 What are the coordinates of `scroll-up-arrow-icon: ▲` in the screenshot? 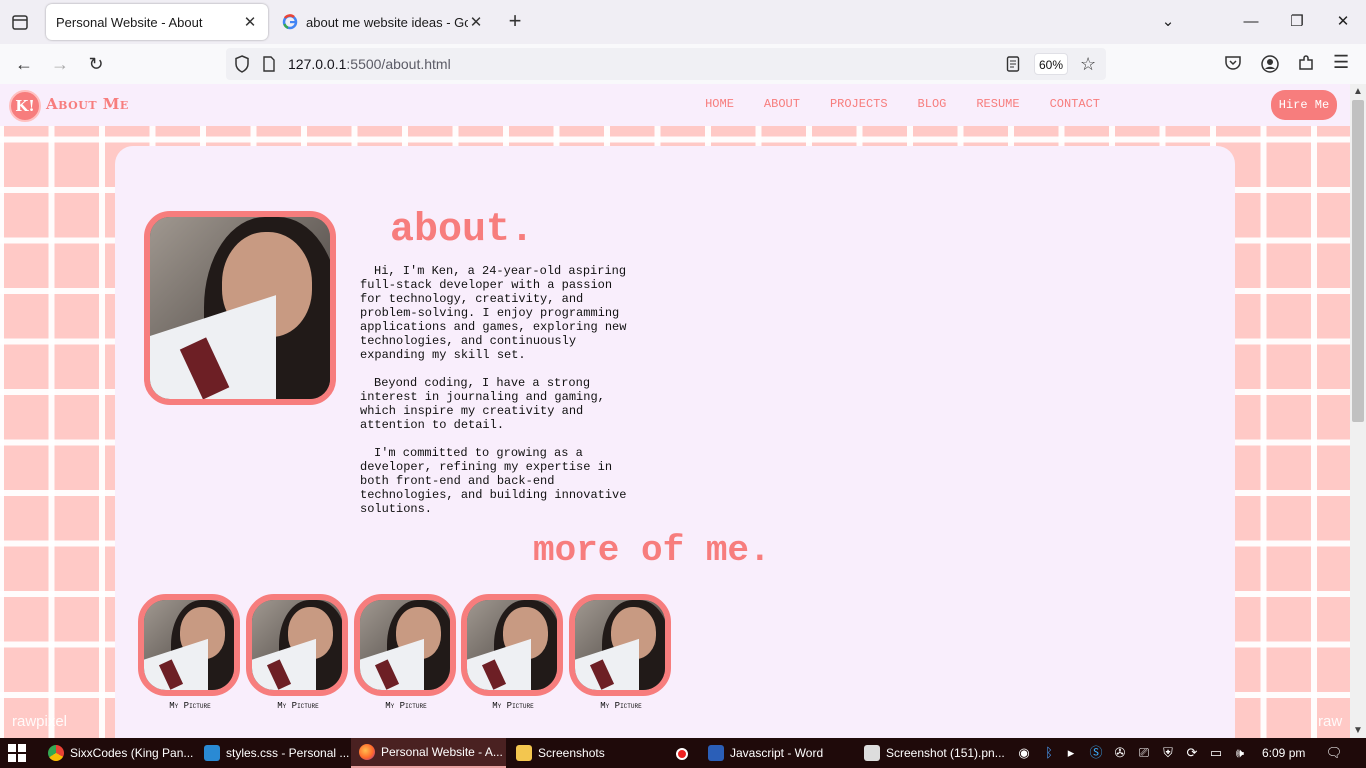 It's located at (1358, 91).